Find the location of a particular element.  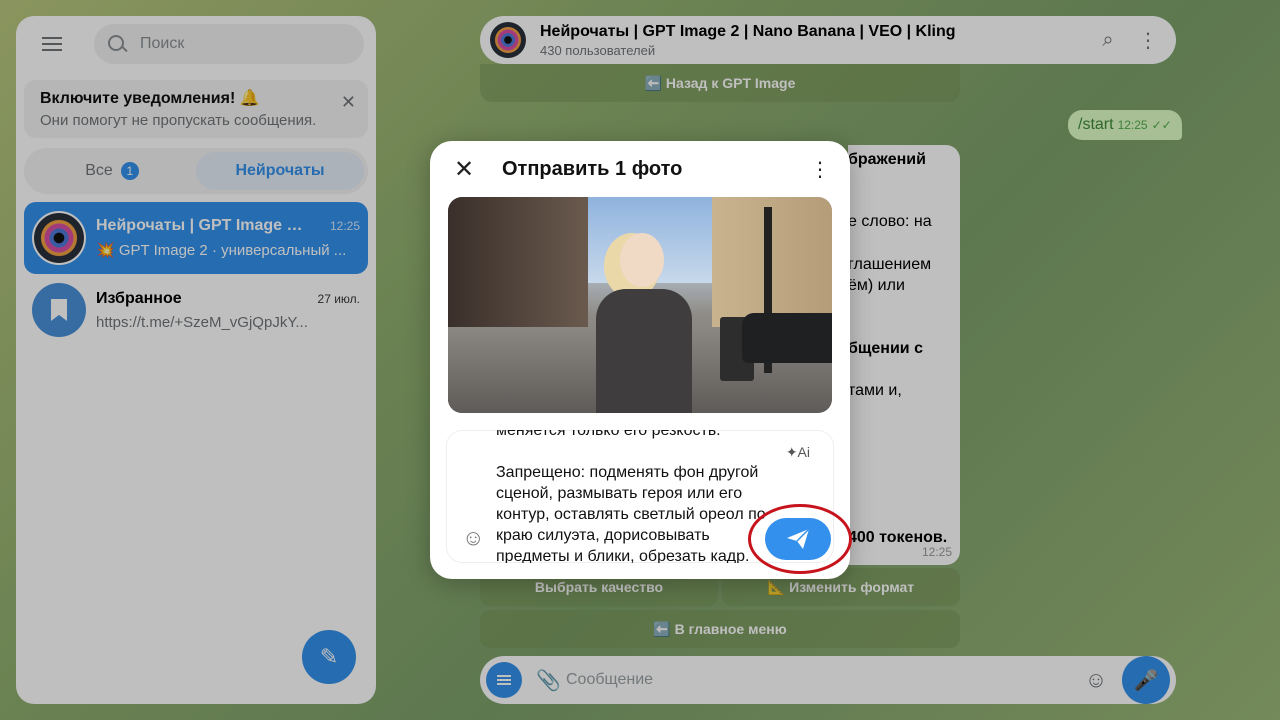

dialog-header: ✕ Отправить 1 фото ⋮ is located at coordinates (640, 169).